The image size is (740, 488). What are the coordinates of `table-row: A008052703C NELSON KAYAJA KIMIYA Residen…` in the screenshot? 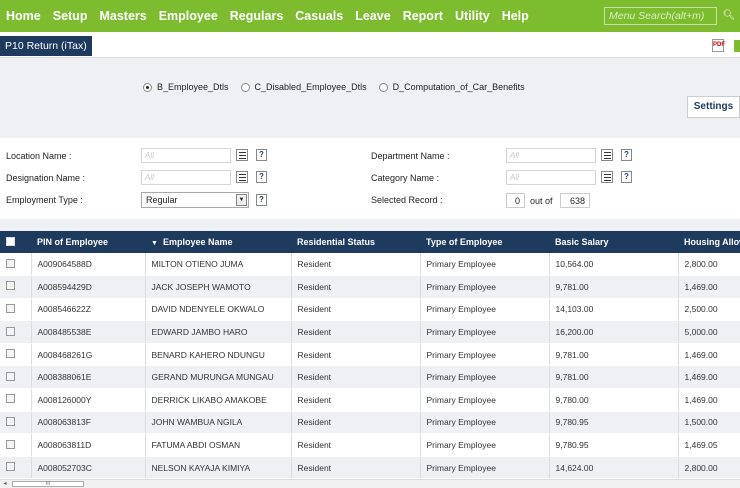 It's located at (370, 467).